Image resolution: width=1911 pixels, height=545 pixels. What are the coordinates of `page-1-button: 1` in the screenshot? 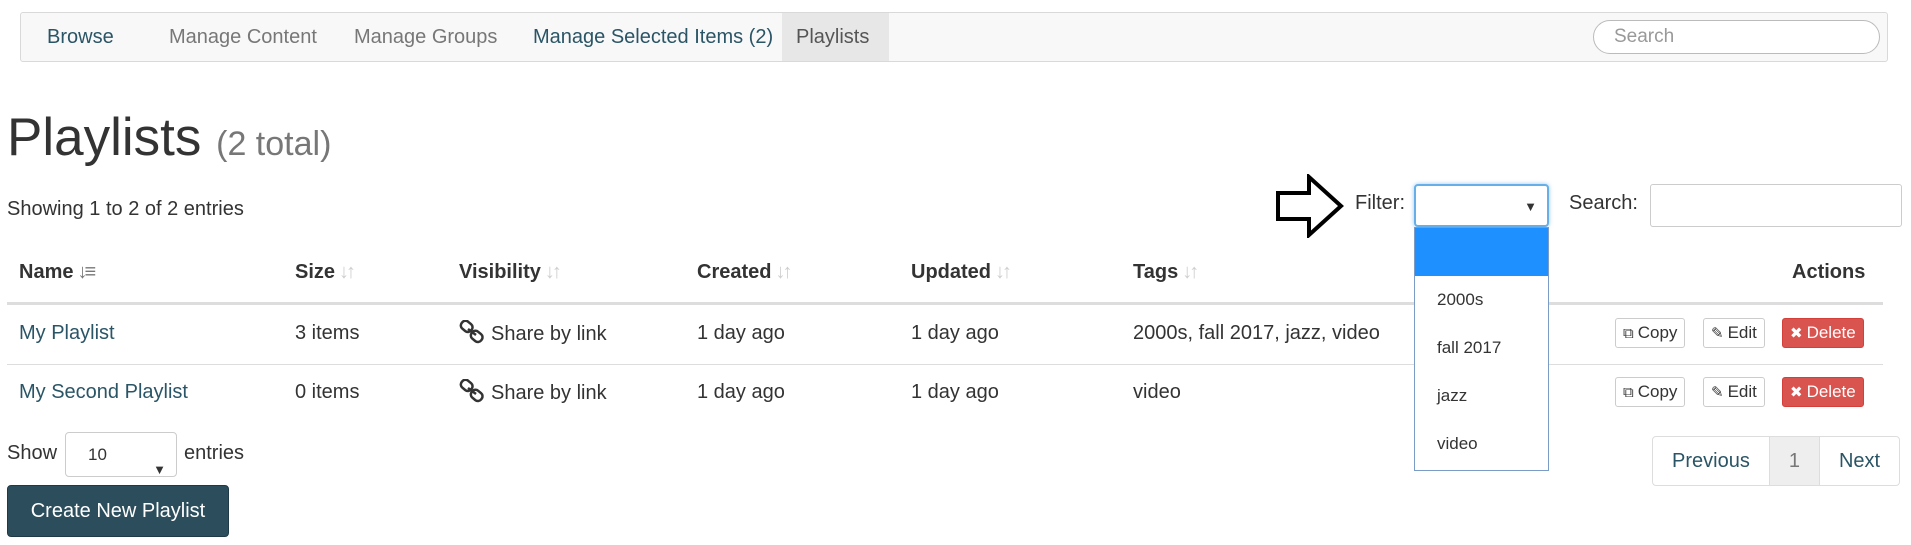 It's located at (1794, 461).